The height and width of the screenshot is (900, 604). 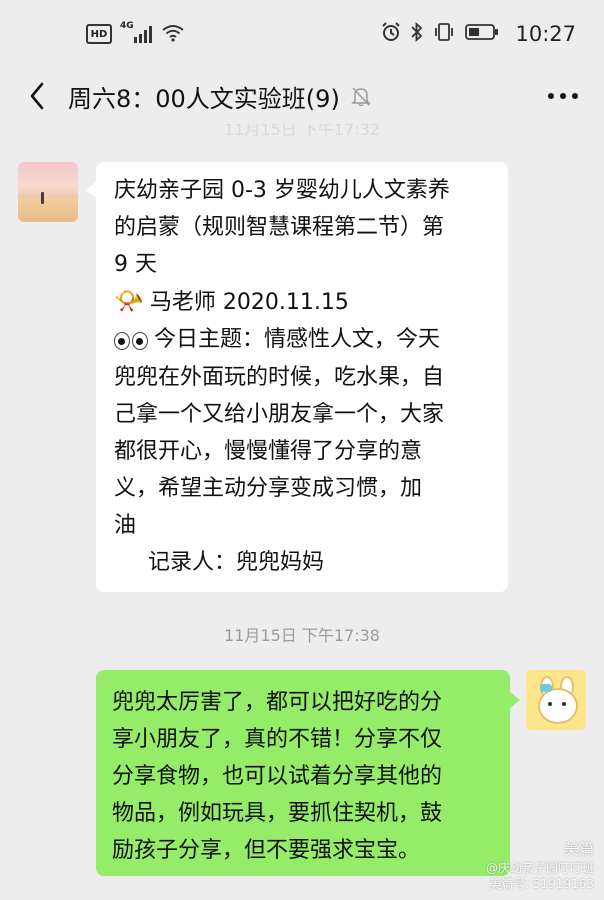 What do you see at coordinates (266, 850) in the screenshot?
I see `message-line: 励孩子分享，但不要强求宝宝。` at bounding box center [266, 850].